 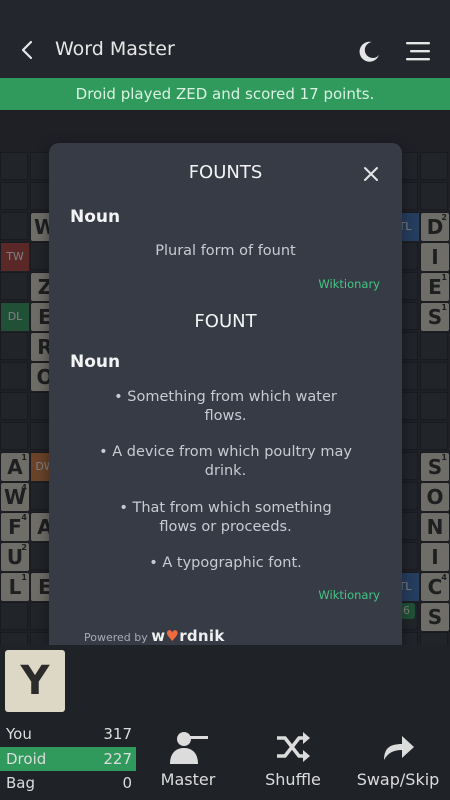 I want to click on shuffle-icon, so click(x=293, y=747).